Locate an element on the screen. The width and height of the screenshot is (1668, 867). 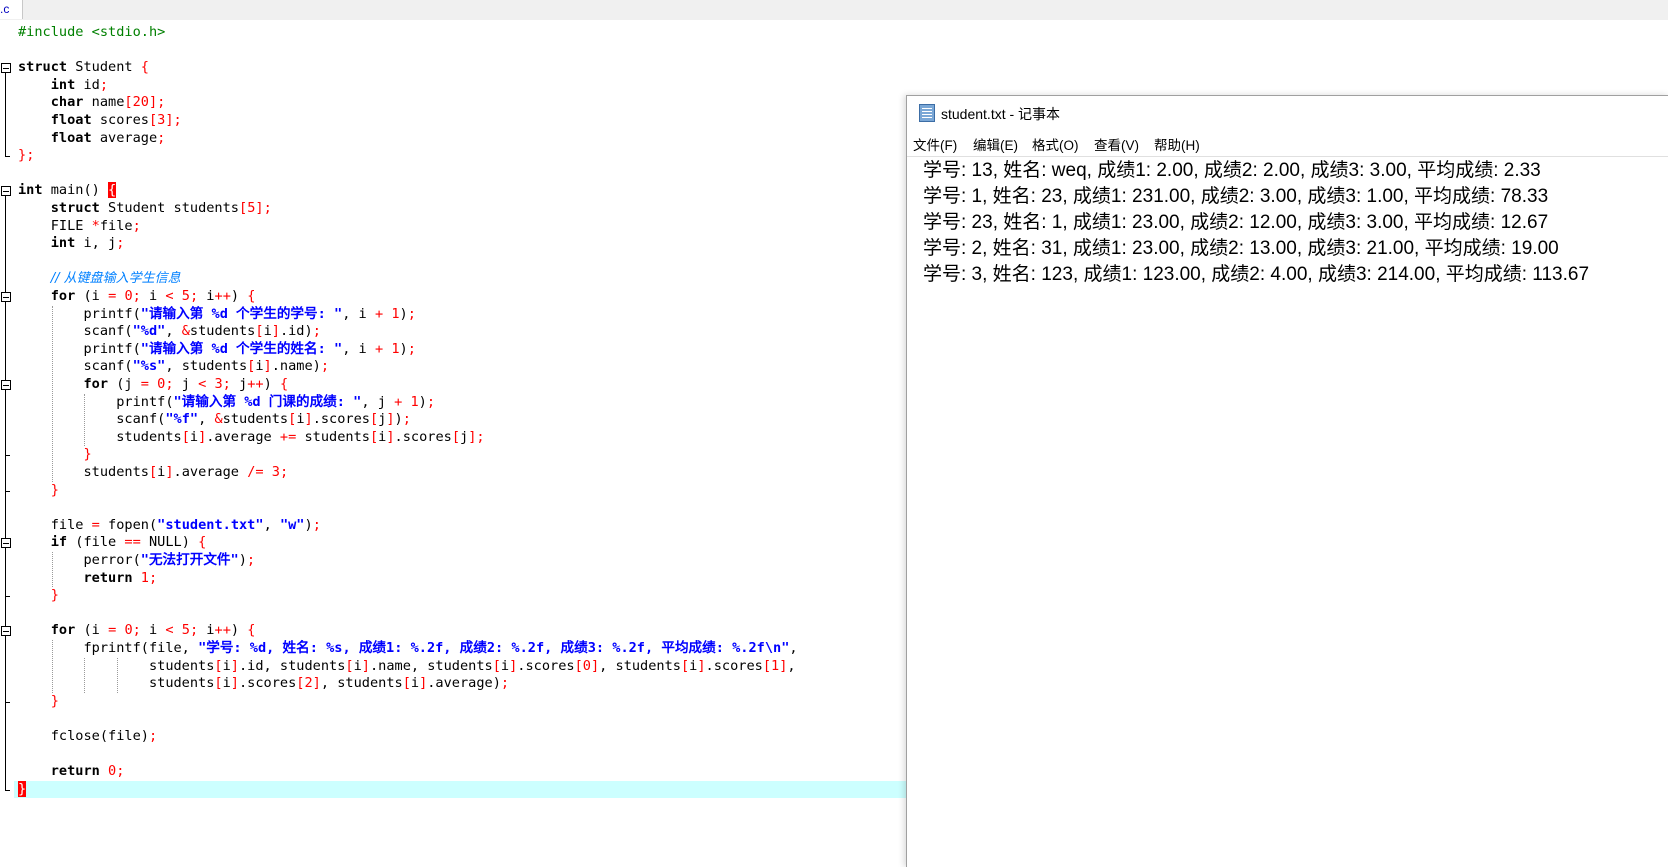
code-line: scanf("%d", &students[i].id); is located at coordinates (169, 332).